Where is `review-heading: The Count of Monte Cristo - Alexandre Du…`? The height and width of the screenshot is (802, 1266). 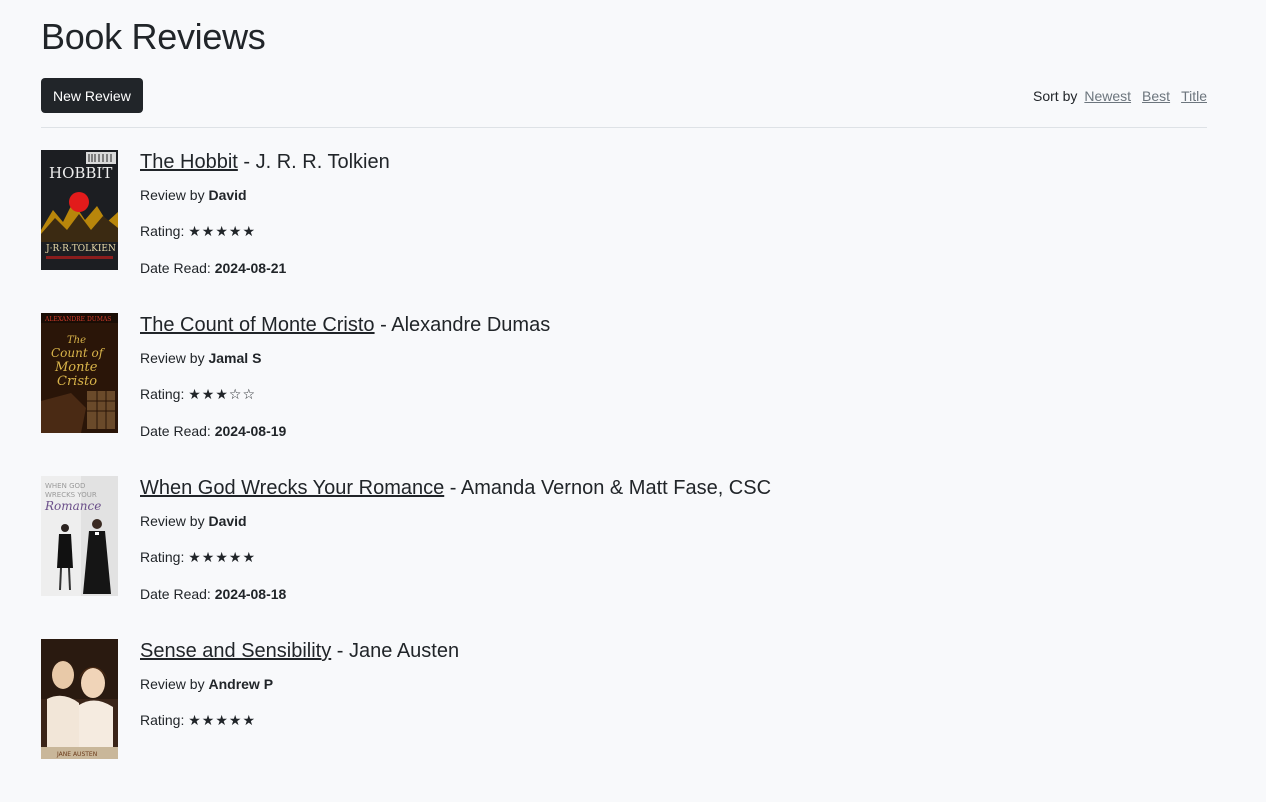 review-heading: The Count of Monte Cristo - Alexandre Du… is located at coordinates (345, 325).